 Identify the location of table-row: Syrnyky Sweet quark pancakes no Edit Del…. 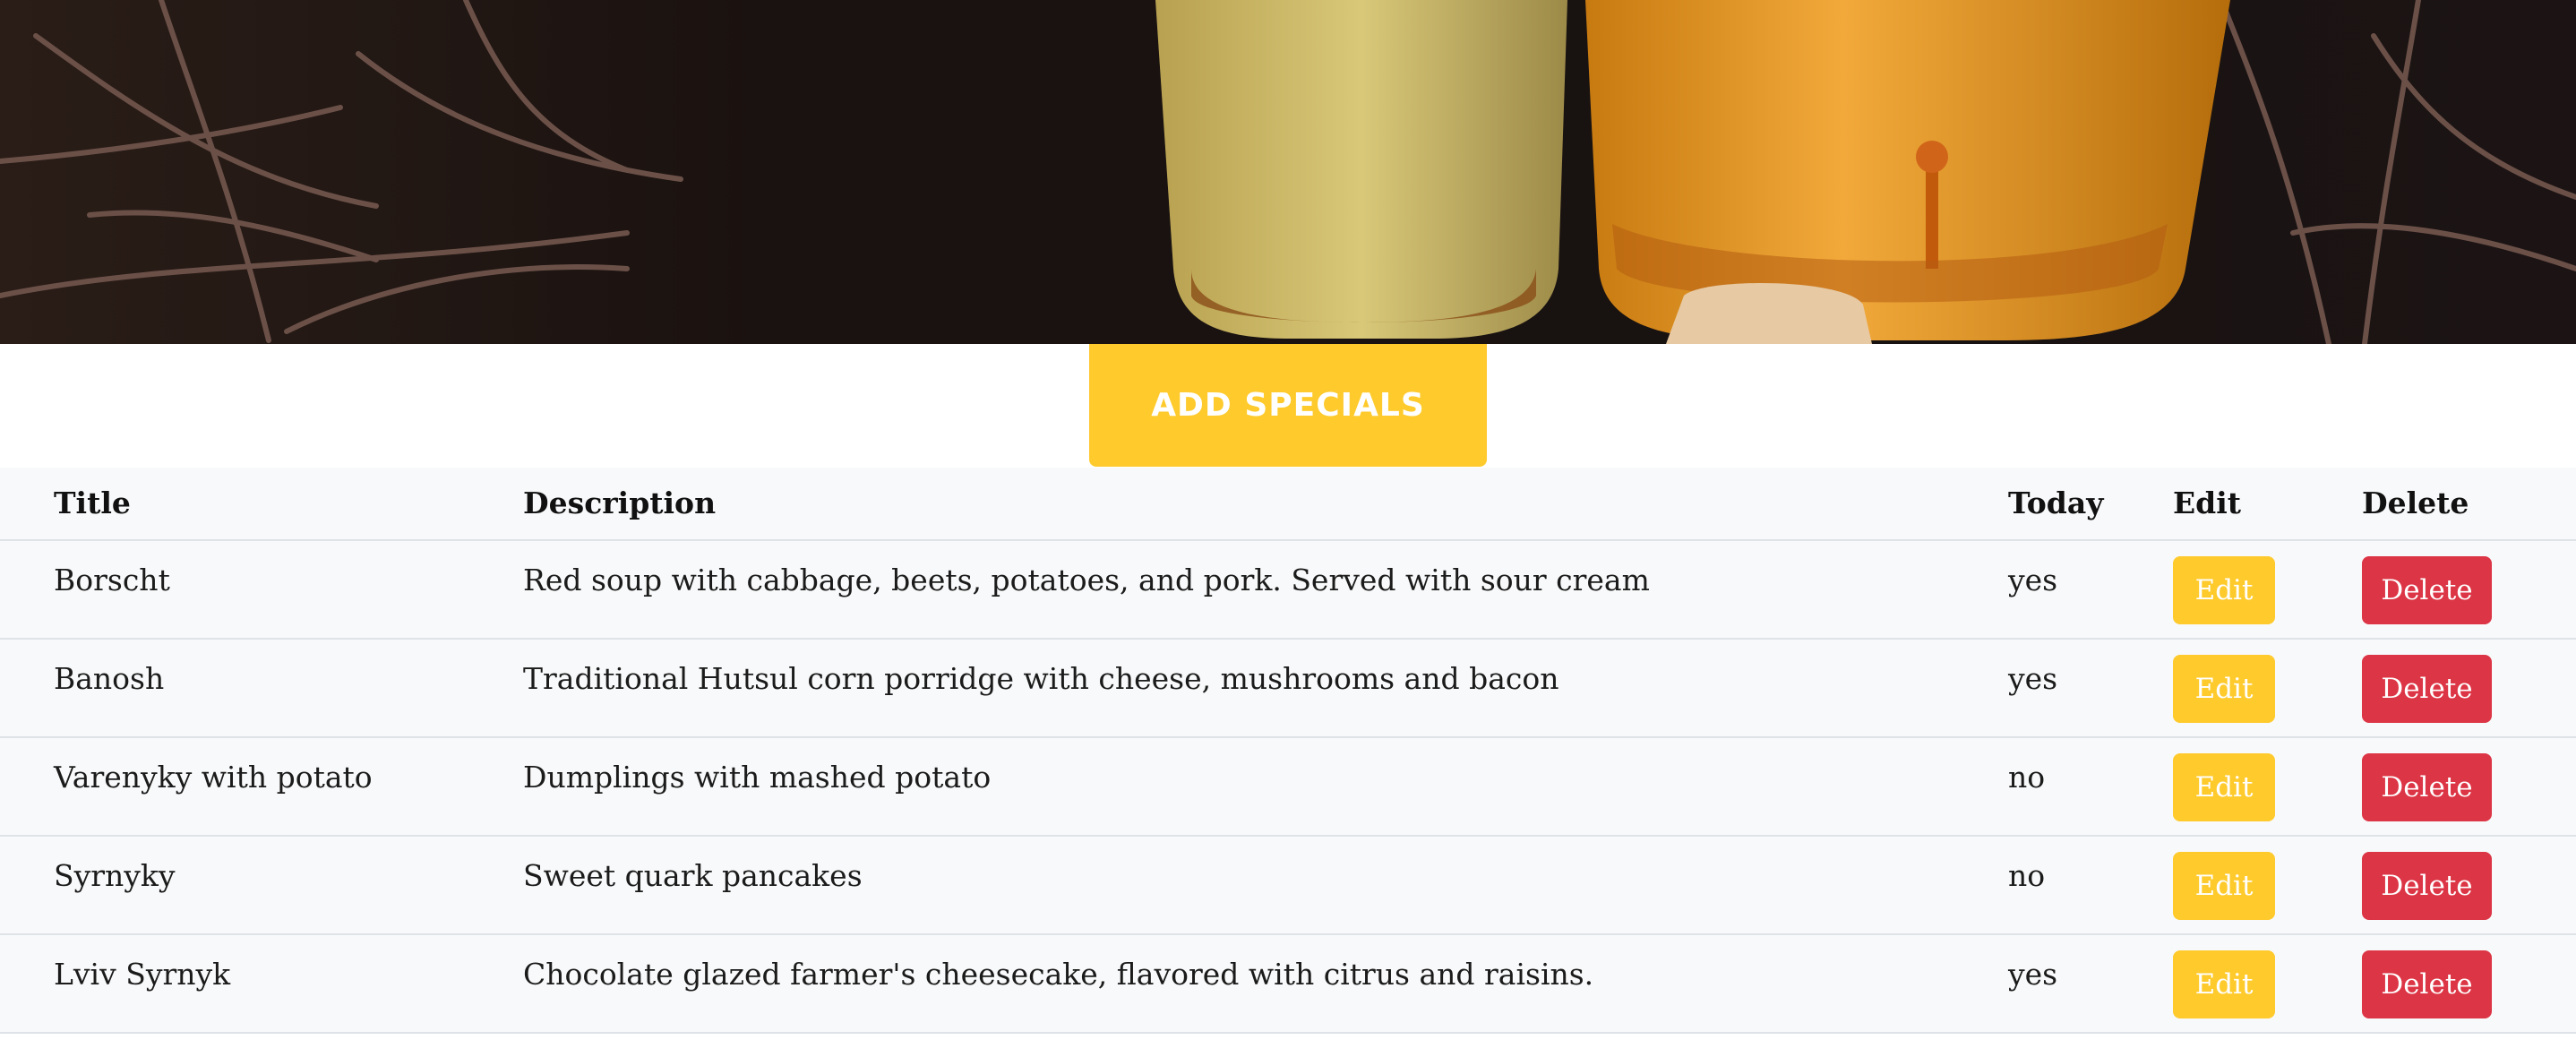
(1288, 886).